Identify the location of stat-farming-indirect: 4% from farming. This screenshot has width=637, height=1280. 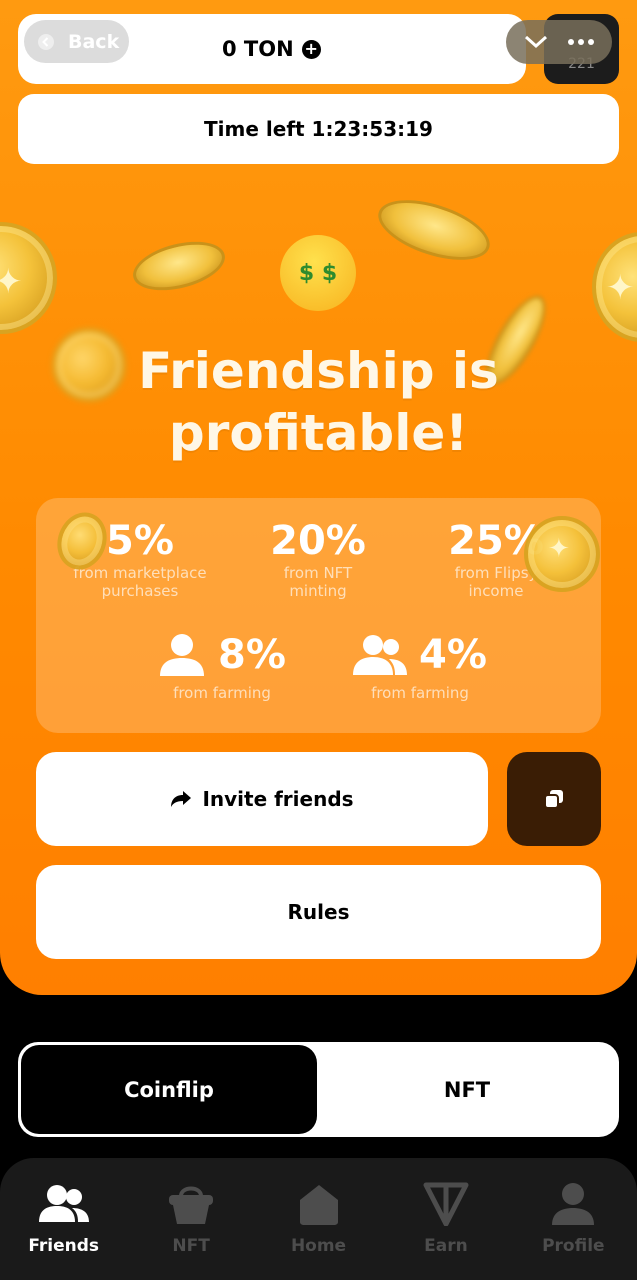
(420, 667).